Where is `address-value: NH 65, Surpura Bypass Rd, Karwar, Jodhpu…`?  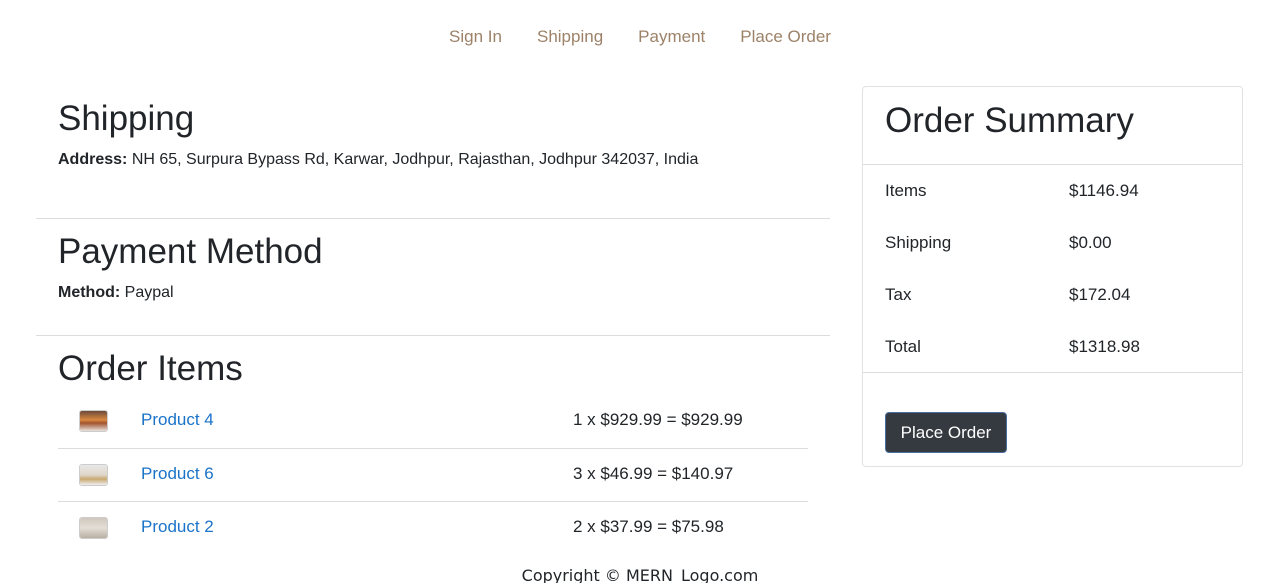
address-value: NH 65, Surpura Bypass Rd, Karwar, Jodhpu… is located at coordinates (415, 159).